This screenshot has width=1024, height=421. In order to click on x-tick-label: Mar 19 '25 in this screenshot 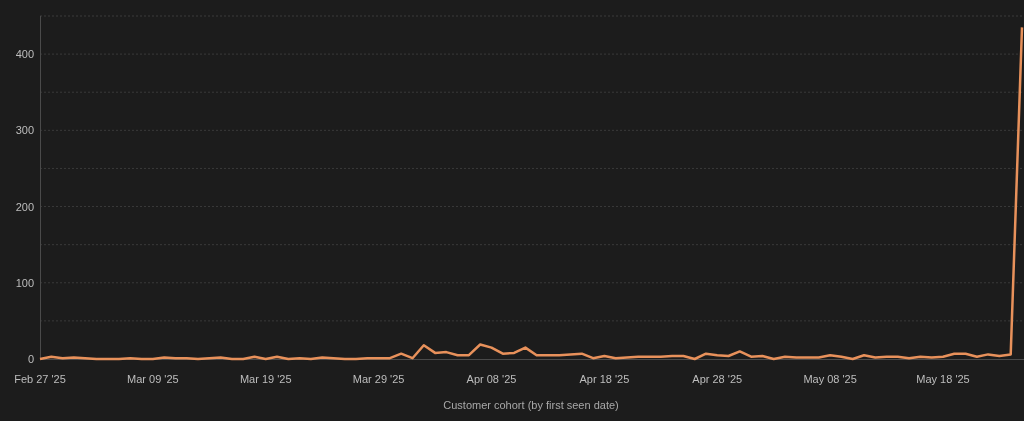, I will do `click(265, 379)`.